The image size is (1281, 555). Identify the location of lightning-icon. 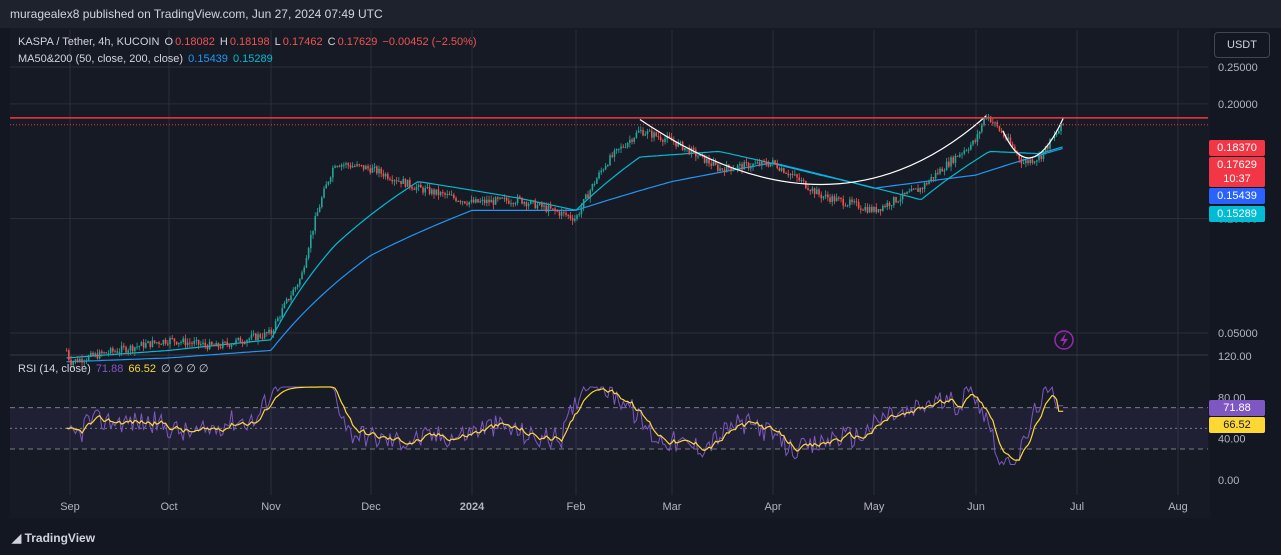
(1064, 340).